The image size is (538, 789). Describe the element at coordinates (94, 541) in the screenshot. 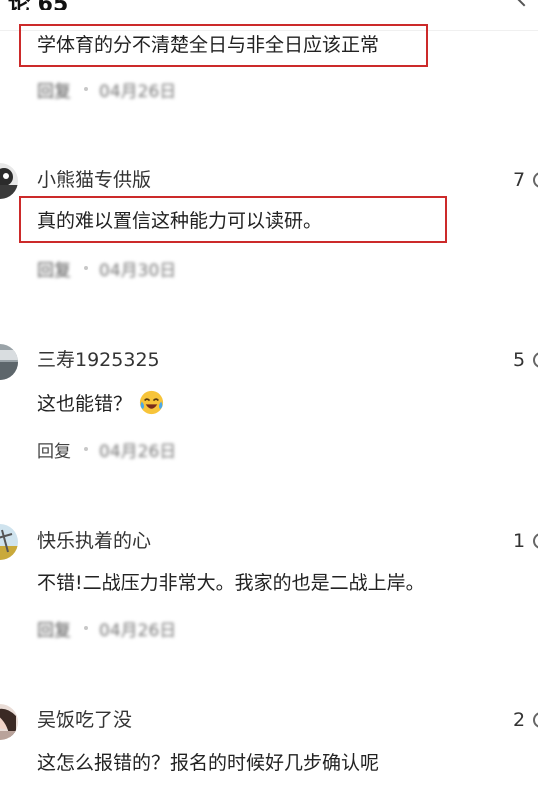

I see `username: 快乐执着的心` at that location.